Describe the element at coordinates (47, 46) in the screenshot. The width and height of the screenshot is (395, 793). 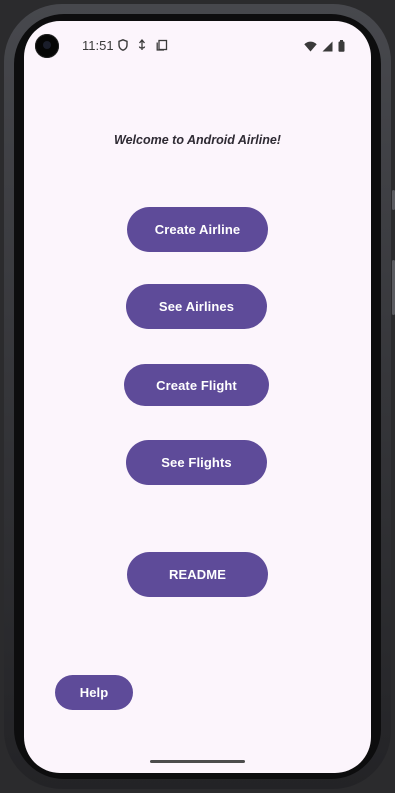
I see `front-camera` at that location.